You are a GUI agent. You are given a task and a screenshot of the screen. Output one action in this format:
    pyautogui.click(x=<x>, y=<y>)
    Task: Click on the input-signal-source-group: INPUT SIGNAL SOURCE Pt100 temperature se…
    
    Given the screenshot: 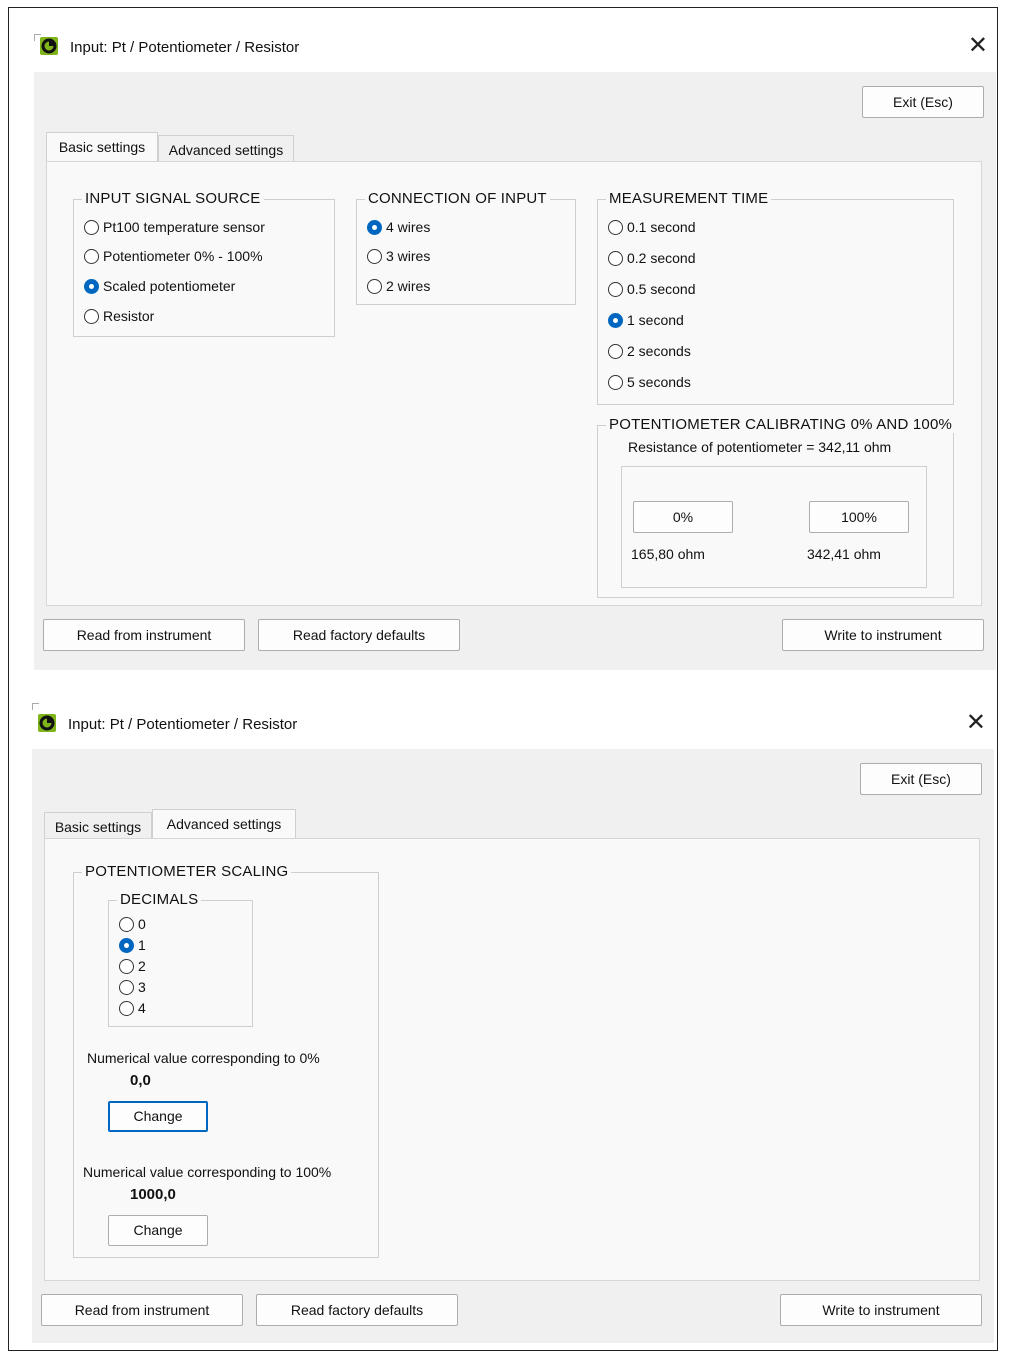 What is the action you would take?
    pyautogui.click(x=204, y=263)
    